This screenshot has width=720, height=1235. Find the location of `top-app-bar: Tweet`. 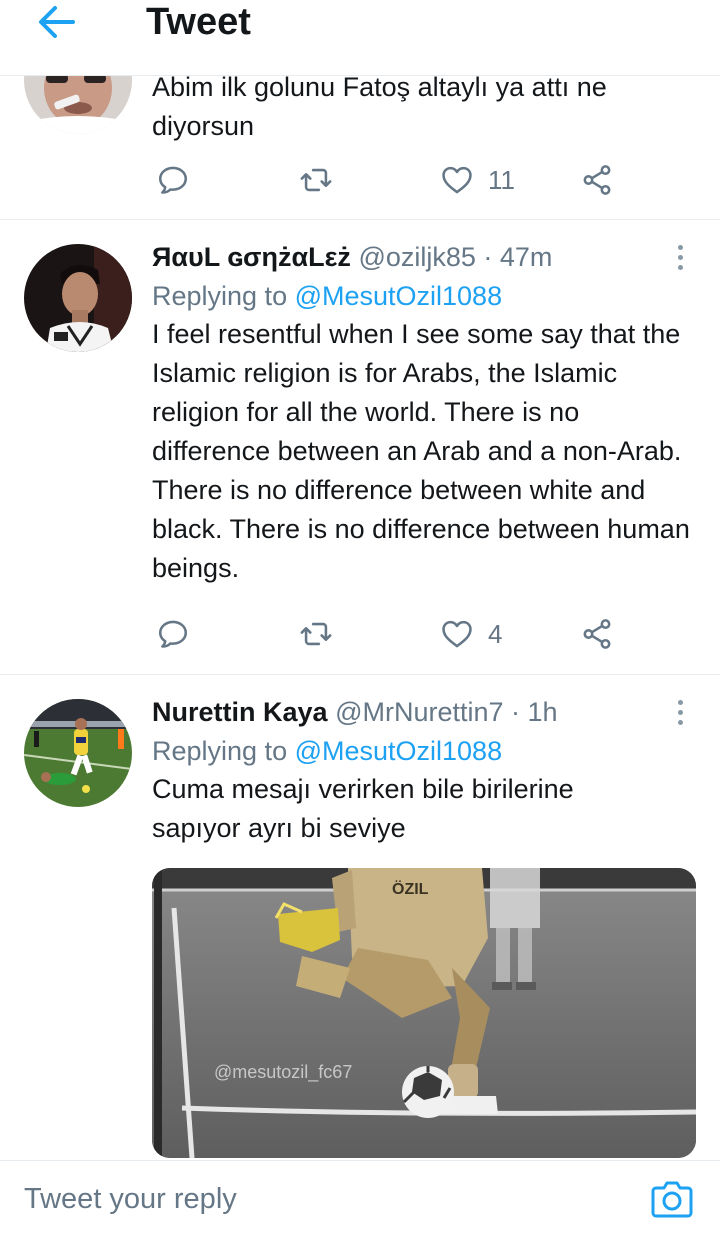

top-app-bar: Tweet is located at coordinates (360, 38).